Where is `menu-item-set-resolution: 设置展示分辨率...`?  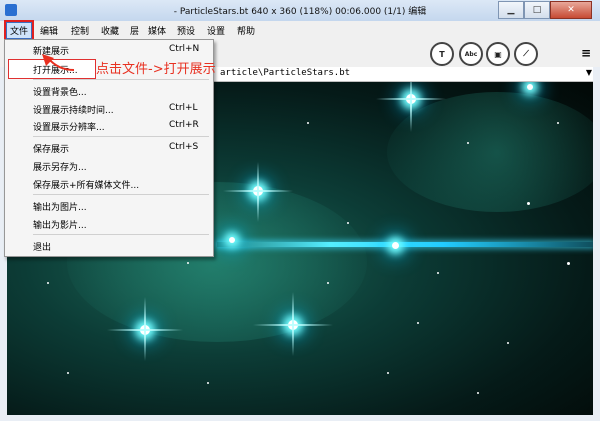
menu-item-set-resolution: 设置展示分辨率... is located at coordinates (69, 126).